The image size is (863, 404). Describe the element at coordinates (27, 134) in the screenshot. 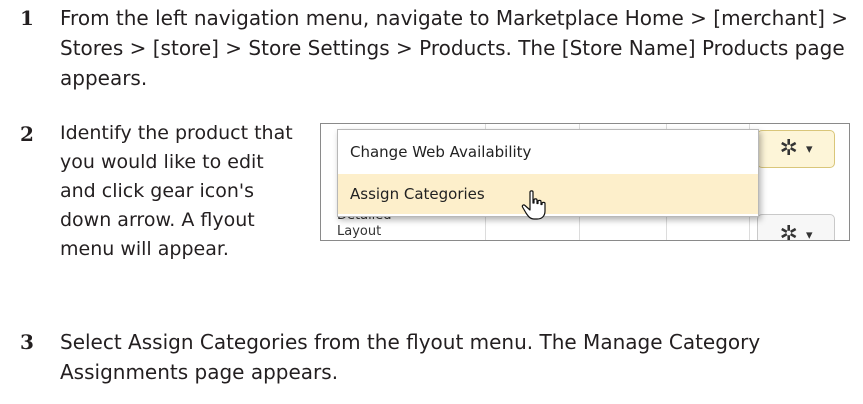

I see `step-number: 2` at that location.